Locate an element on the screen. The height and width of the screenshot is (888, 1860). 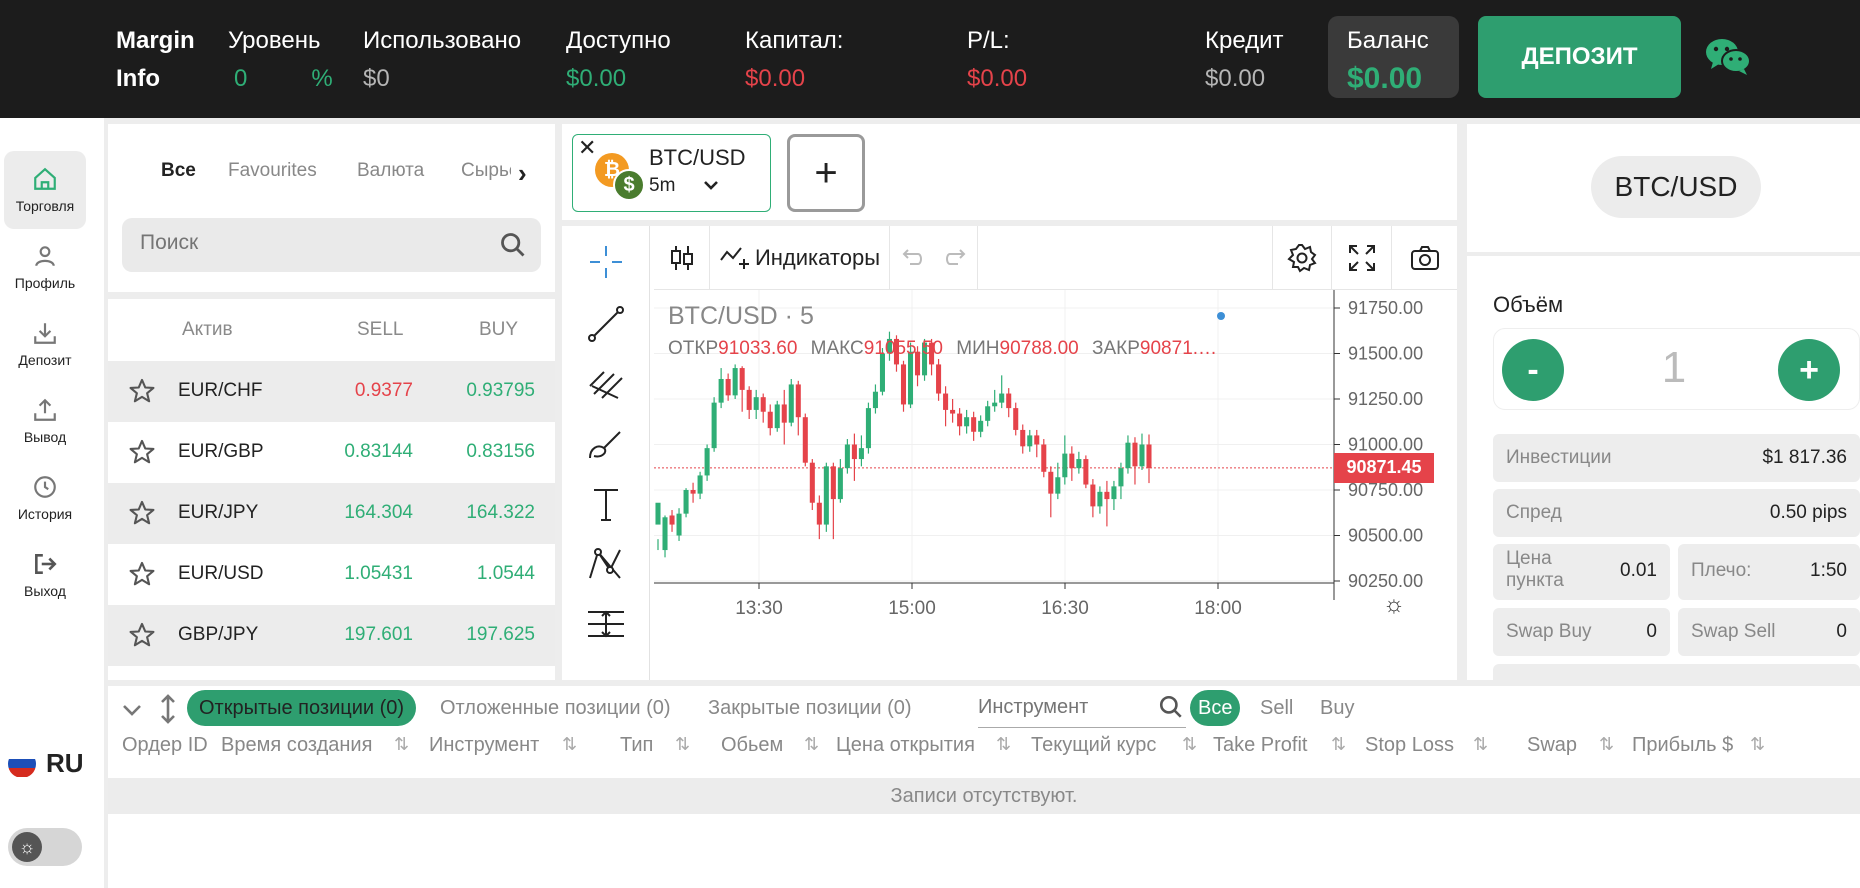
column-header: Обьем is located at coordinates (752, 745).